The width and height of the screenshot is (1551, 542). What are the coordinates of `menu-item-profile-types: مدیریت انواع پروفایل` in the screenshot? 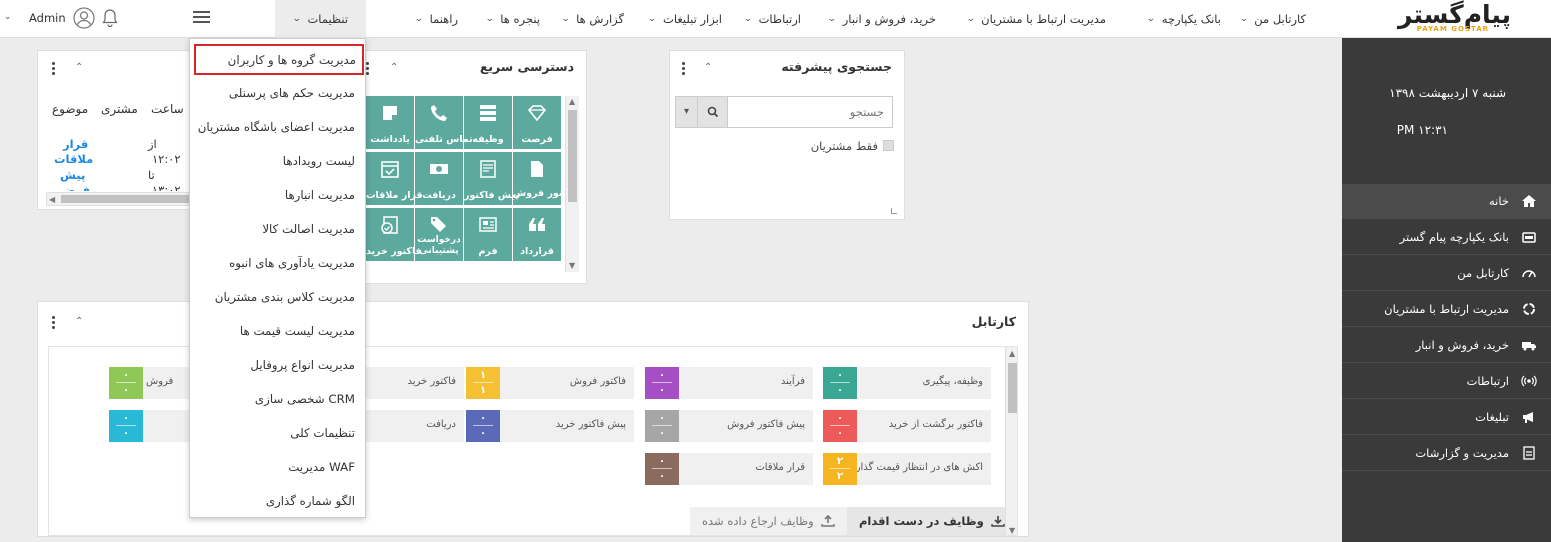 It's located at (277, 365).